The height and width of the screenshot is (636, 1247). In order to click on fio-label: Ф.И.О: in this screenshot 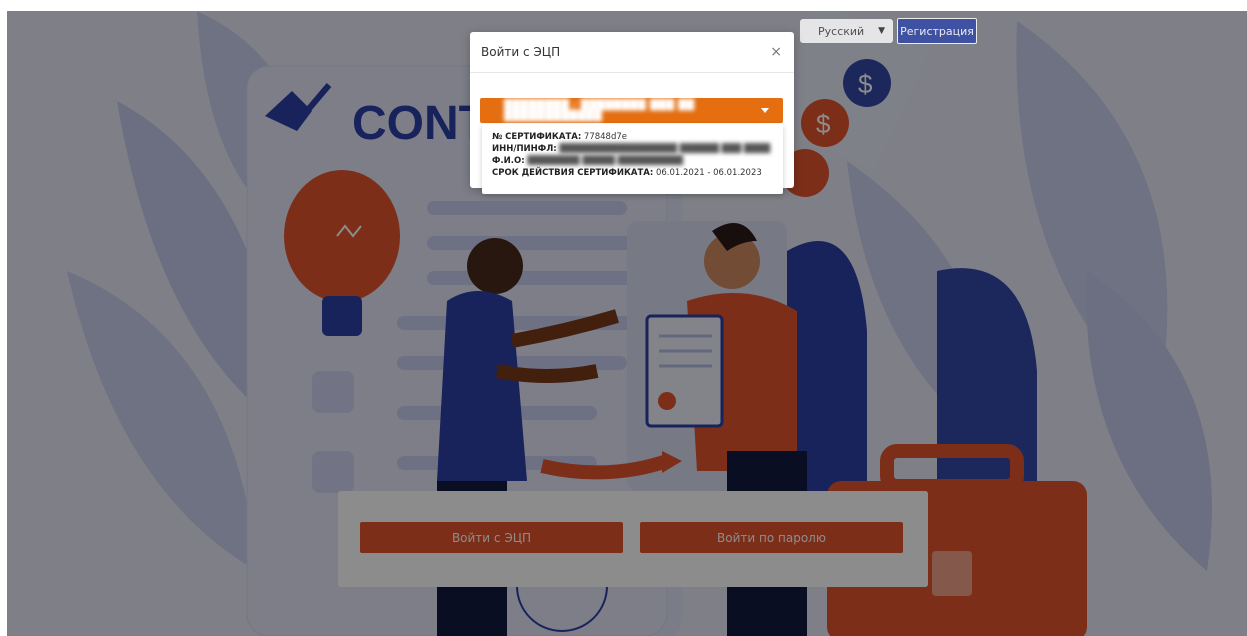, I will do `click(508, 161)`.